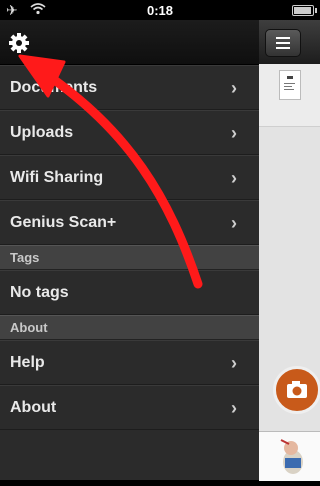 The height and width of the screenshot is (486, 320). I want to click on ad-image, so click(291, 456).